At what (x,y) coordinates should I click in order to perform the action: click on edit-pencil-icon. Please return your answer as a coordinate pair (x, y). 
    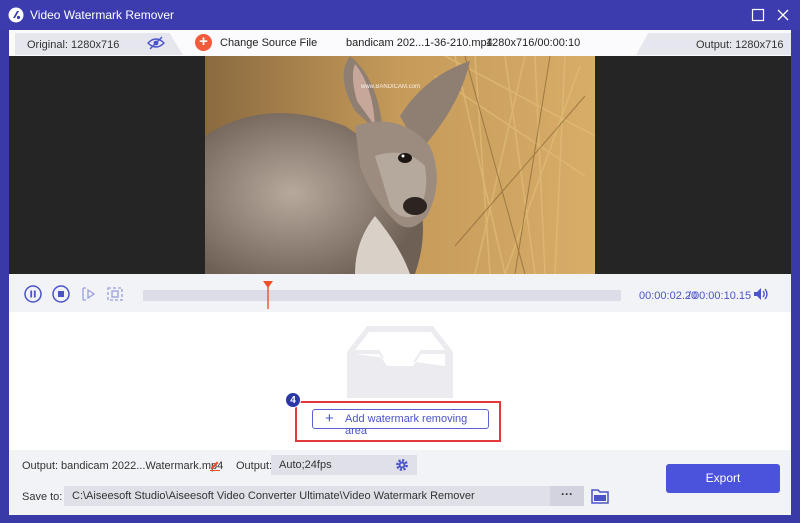
    Looking at the image, I should click on (215, 465).